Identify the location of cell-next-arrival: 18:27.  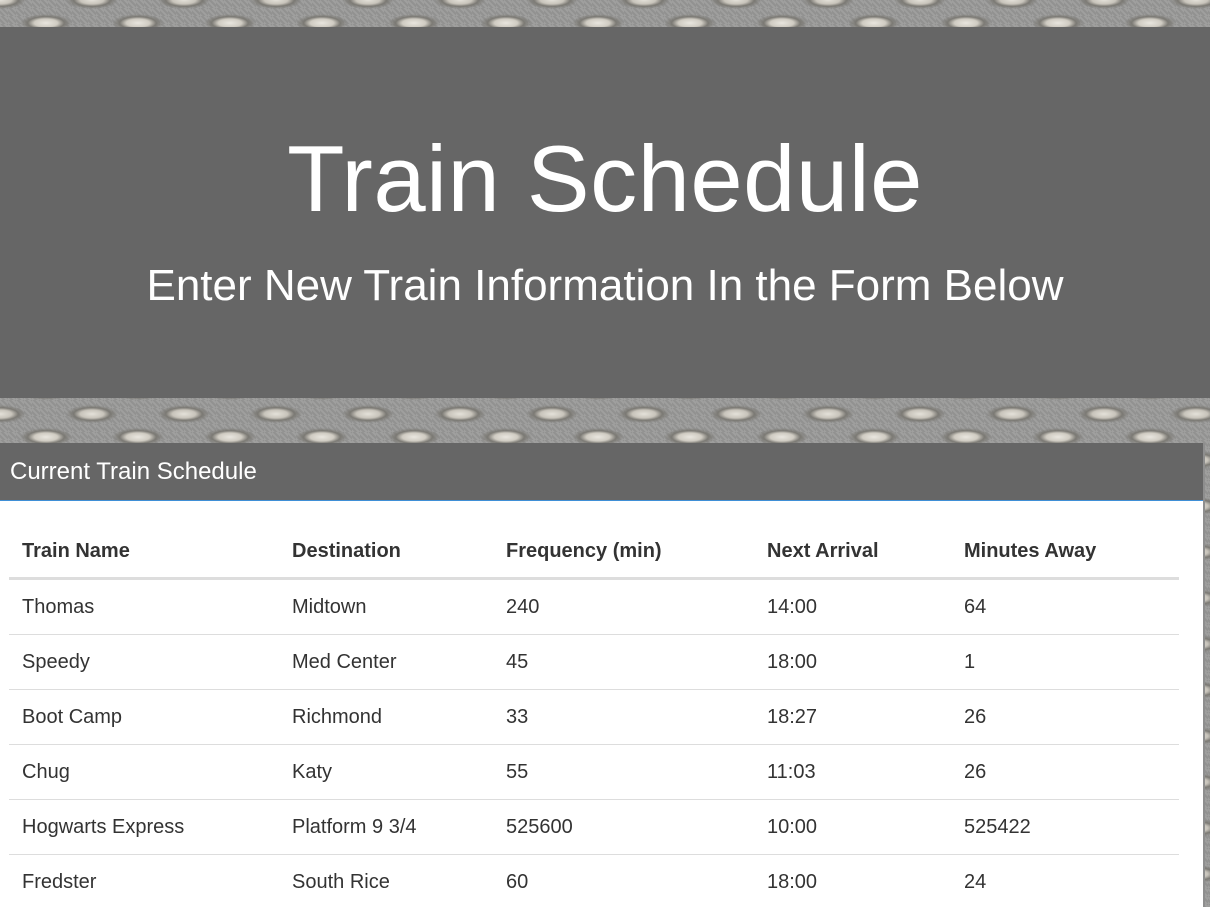
(852, 717).